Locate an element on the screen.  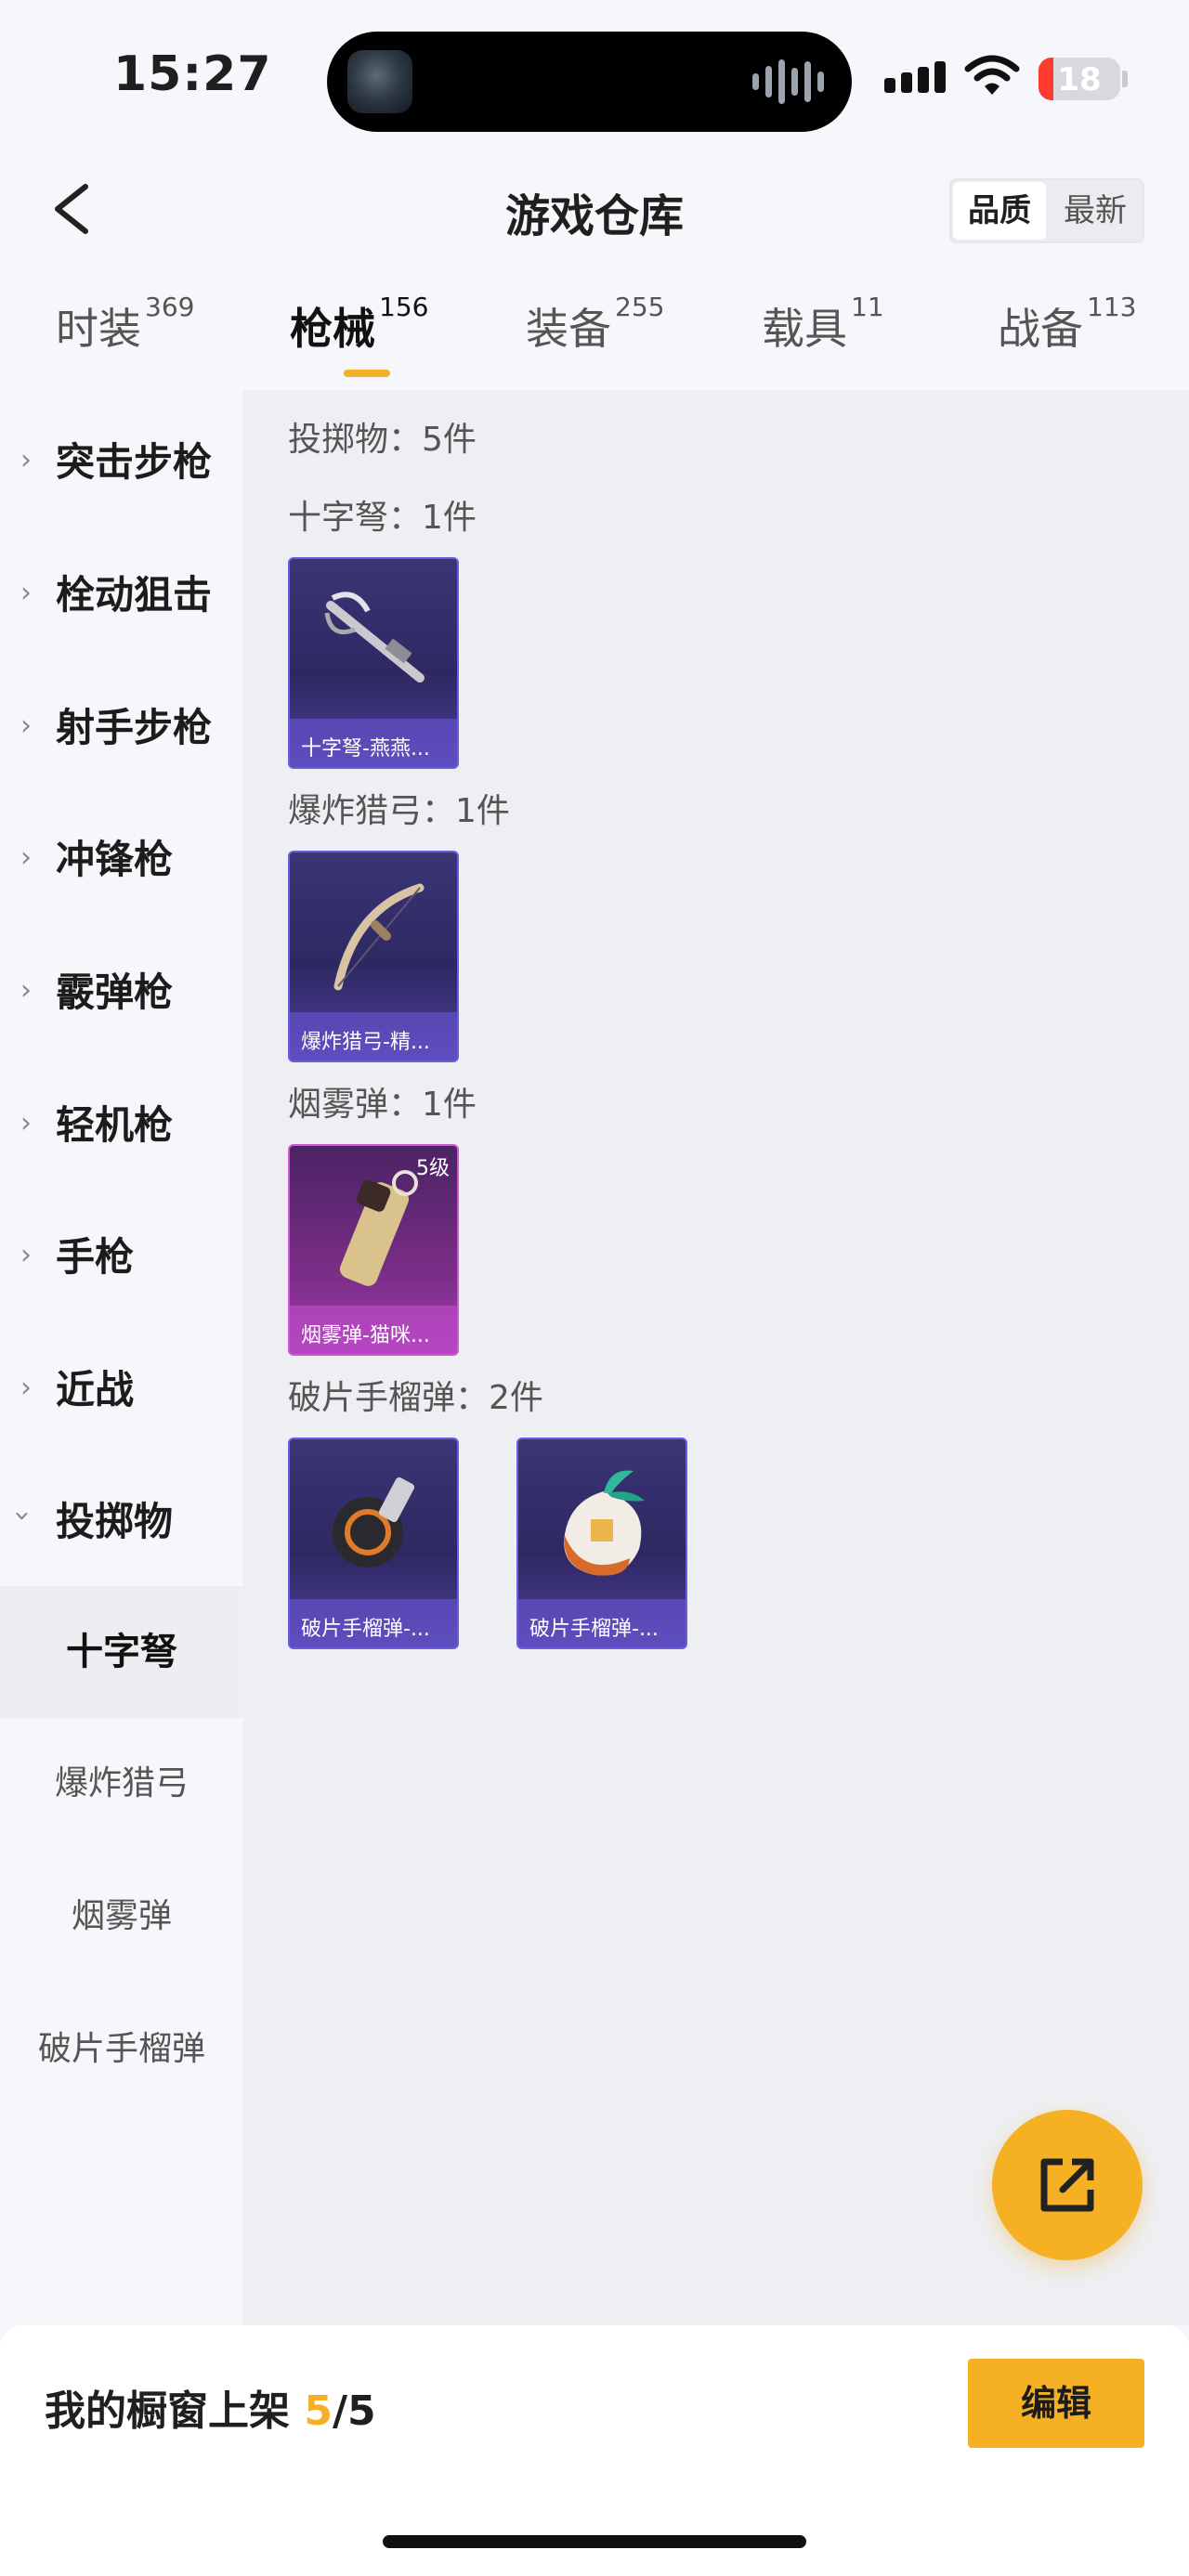
sidebar-sub-explosive-bow: 爆炸猎弓 is located at coordinates (122, 1784).